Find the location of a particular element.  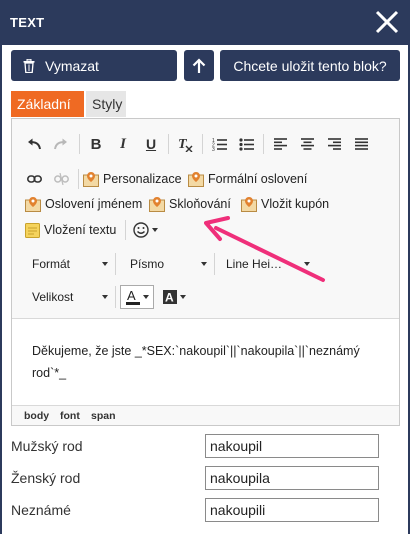

formal-greeting-label: Formální oslovení is located at coordinates (258, 179).